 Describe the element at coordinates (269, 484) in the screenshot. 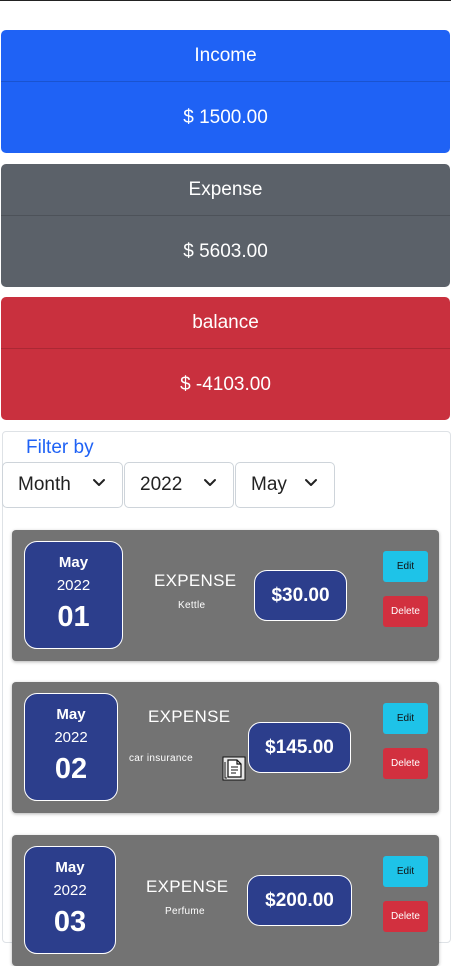

I see `month-select-value: May` at that location.